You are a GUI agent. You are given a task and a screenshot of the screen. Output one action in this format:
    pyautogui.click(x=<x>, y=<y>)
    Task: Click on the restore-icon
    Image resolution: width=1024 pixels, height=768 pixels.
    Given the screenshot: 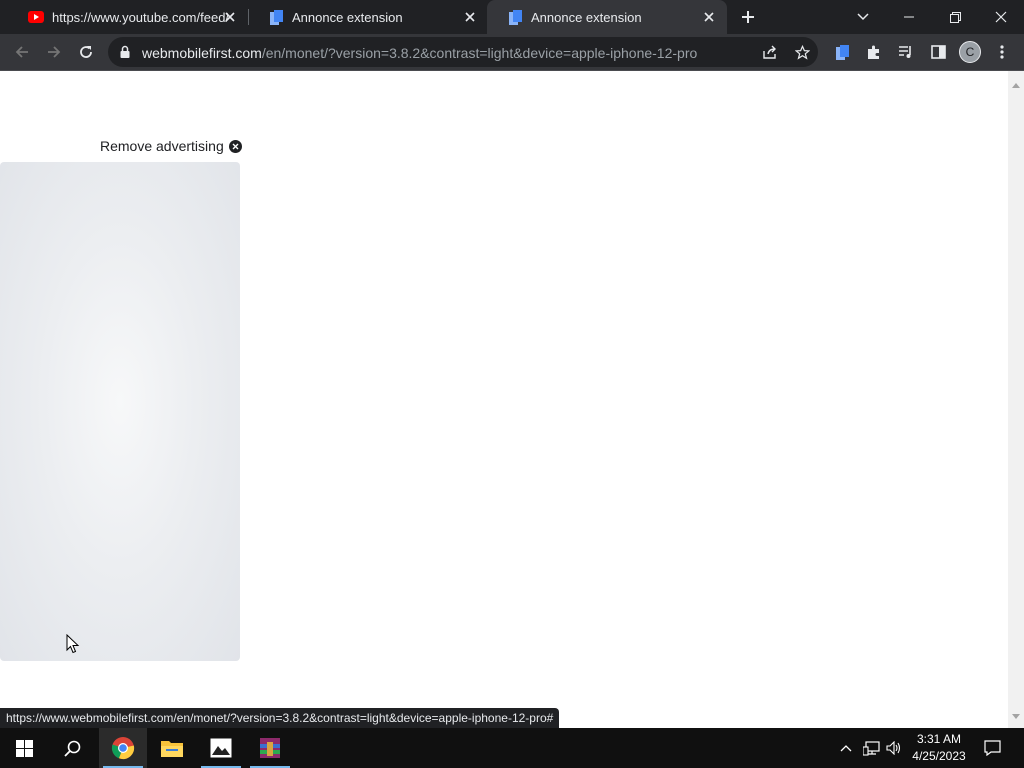 What is the action you would take?
    pyautogui.click(x=955, y=17)
    